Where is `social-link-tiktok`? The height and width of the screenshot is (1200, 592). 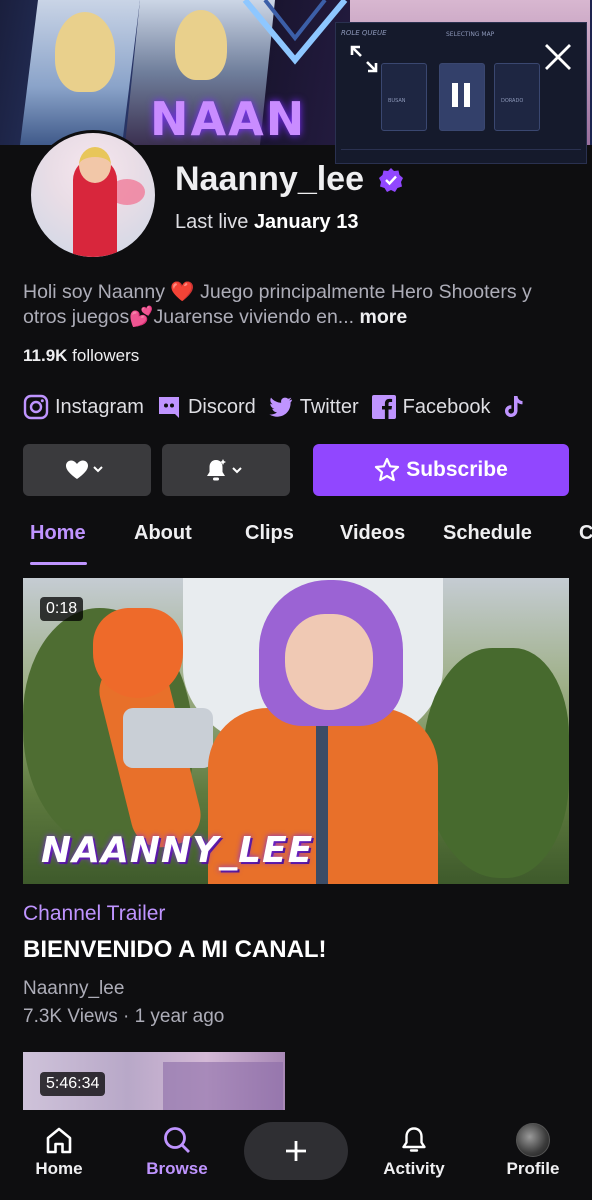
social-link-tiktok is located at coordinates (517, 407).